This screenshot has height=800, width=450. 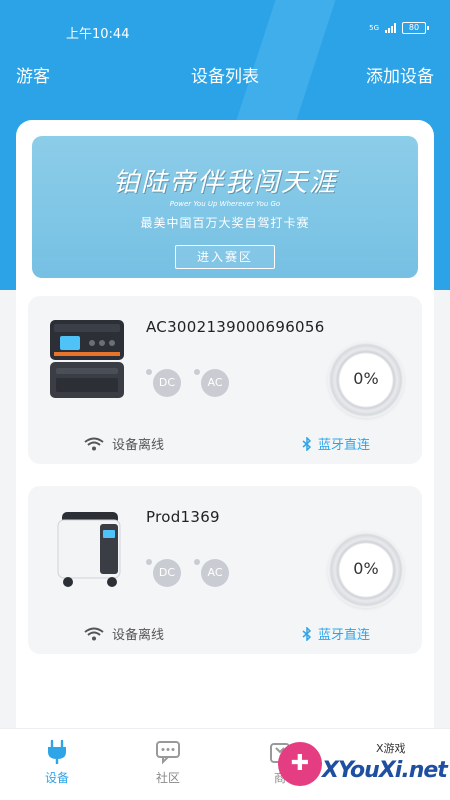 What do you see at coordinates (56, 778) in the screenshot?
I see `tab-devices-label: 设备` at bounding box center [56, 778].